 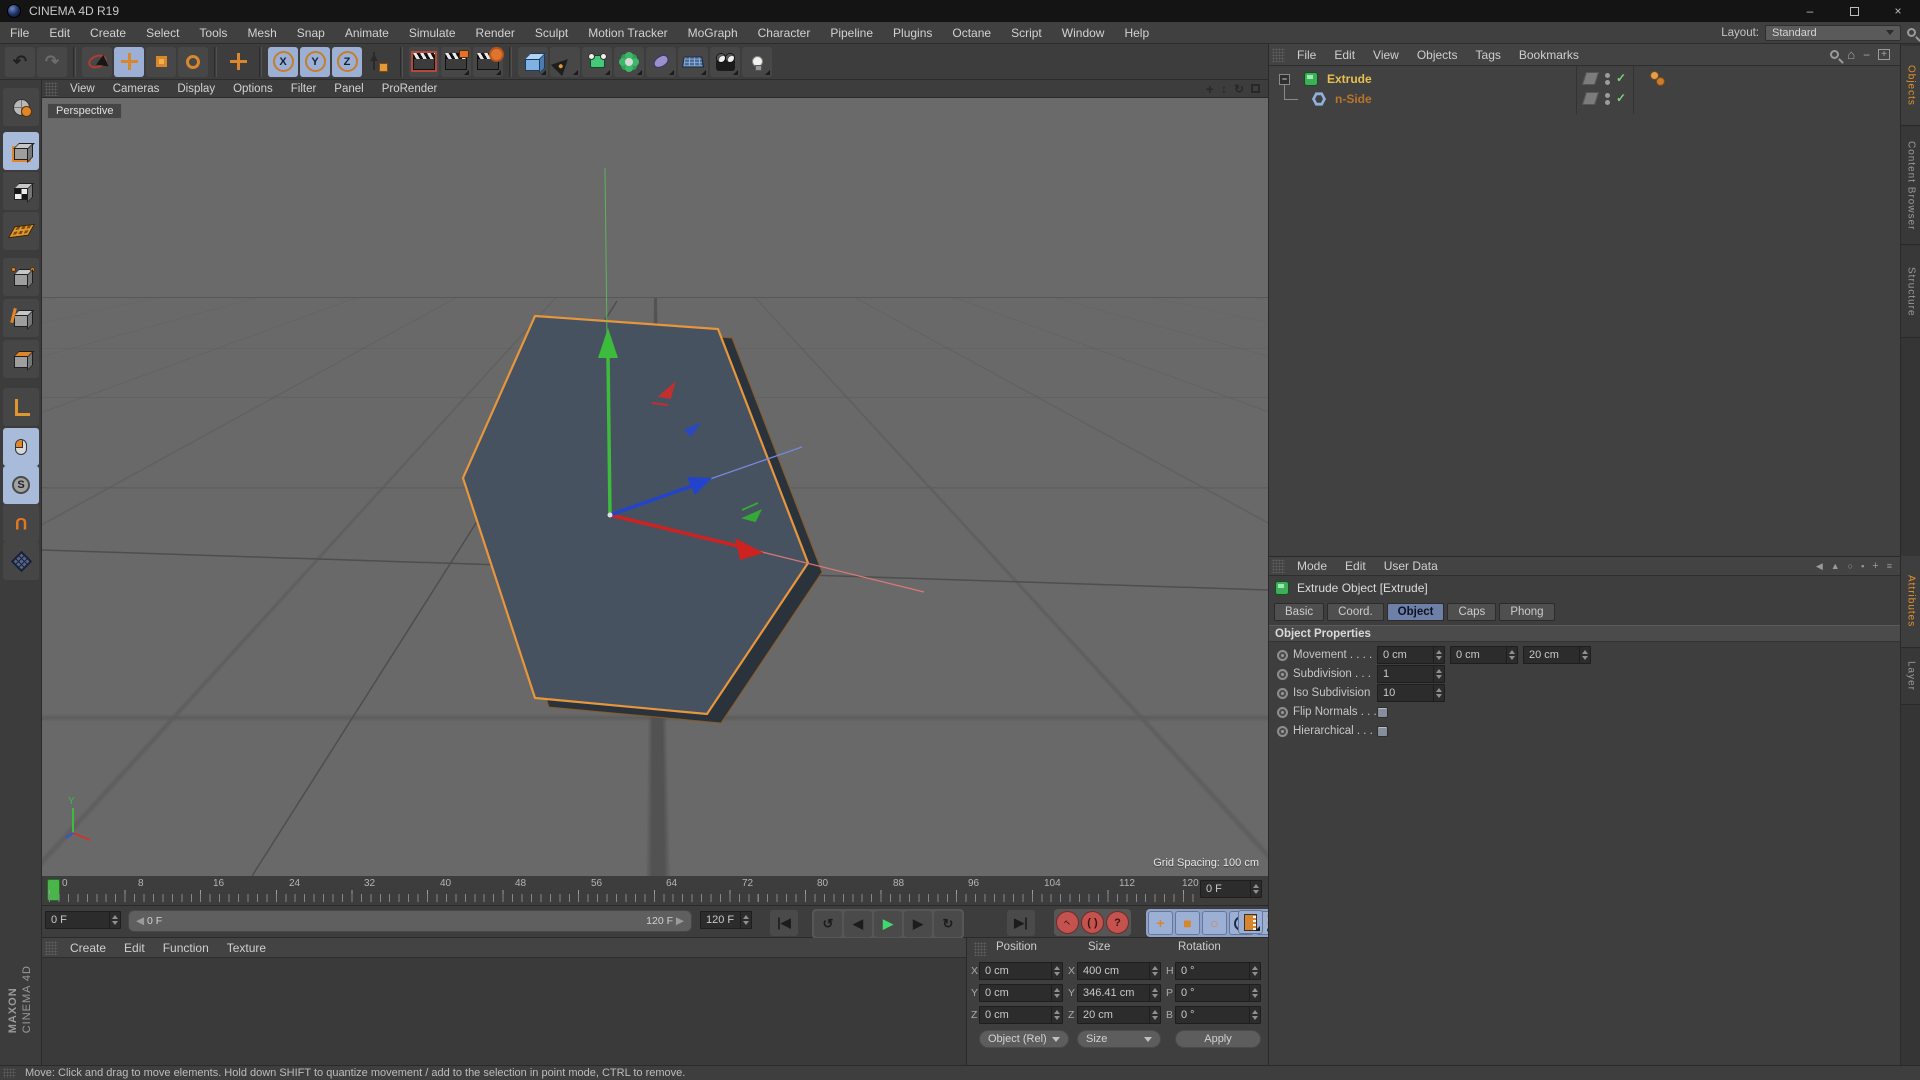 What do you see at coordinates (488, 61) in the screenshot?
I see `render-settings-button` at bounding box center [488, 61].